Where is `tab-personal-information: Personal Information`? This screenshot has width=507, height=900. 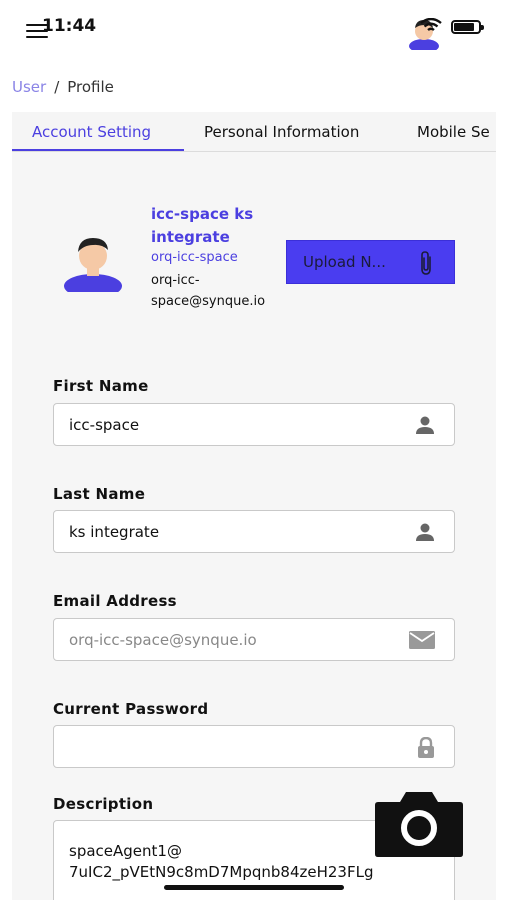 tab-personal-information: Personal Information is located at coordinates (281, 131).